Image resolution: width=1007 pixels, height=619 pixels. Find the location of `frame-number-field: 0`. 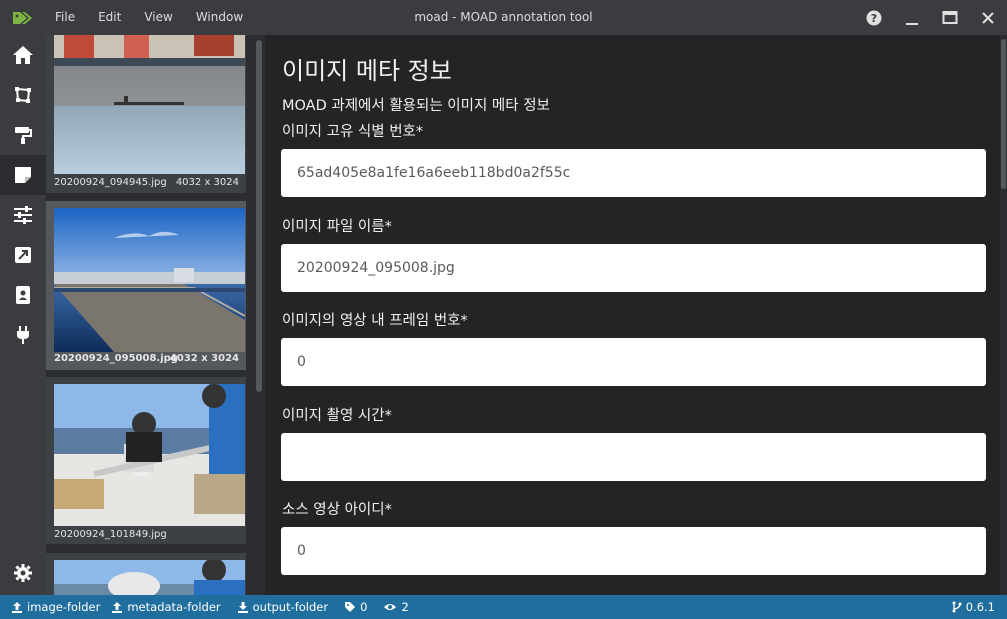

frame-number-field: 0 is located at coordinates (633, 362).